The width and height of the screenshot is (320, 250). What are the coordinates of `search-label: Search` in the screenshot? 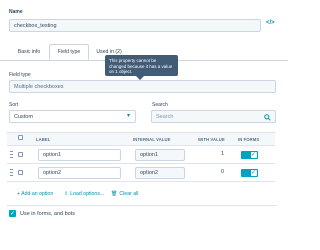 It's located at (160, 105).